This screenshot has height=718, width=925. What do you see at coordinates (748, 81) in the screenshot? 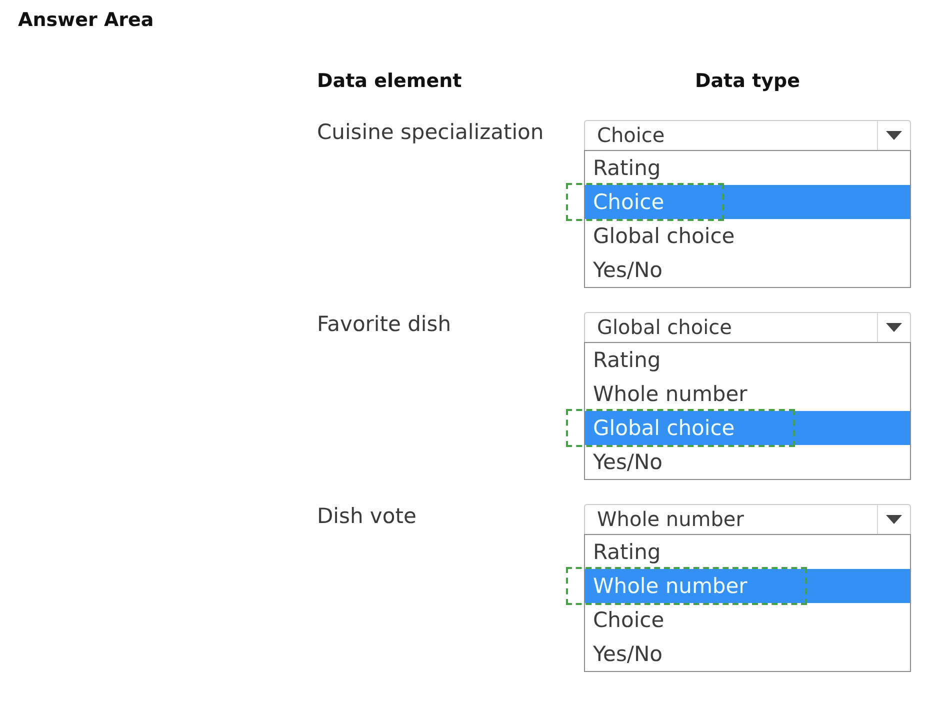
I see `column-header: Data type` at bounding box center [748, 81].